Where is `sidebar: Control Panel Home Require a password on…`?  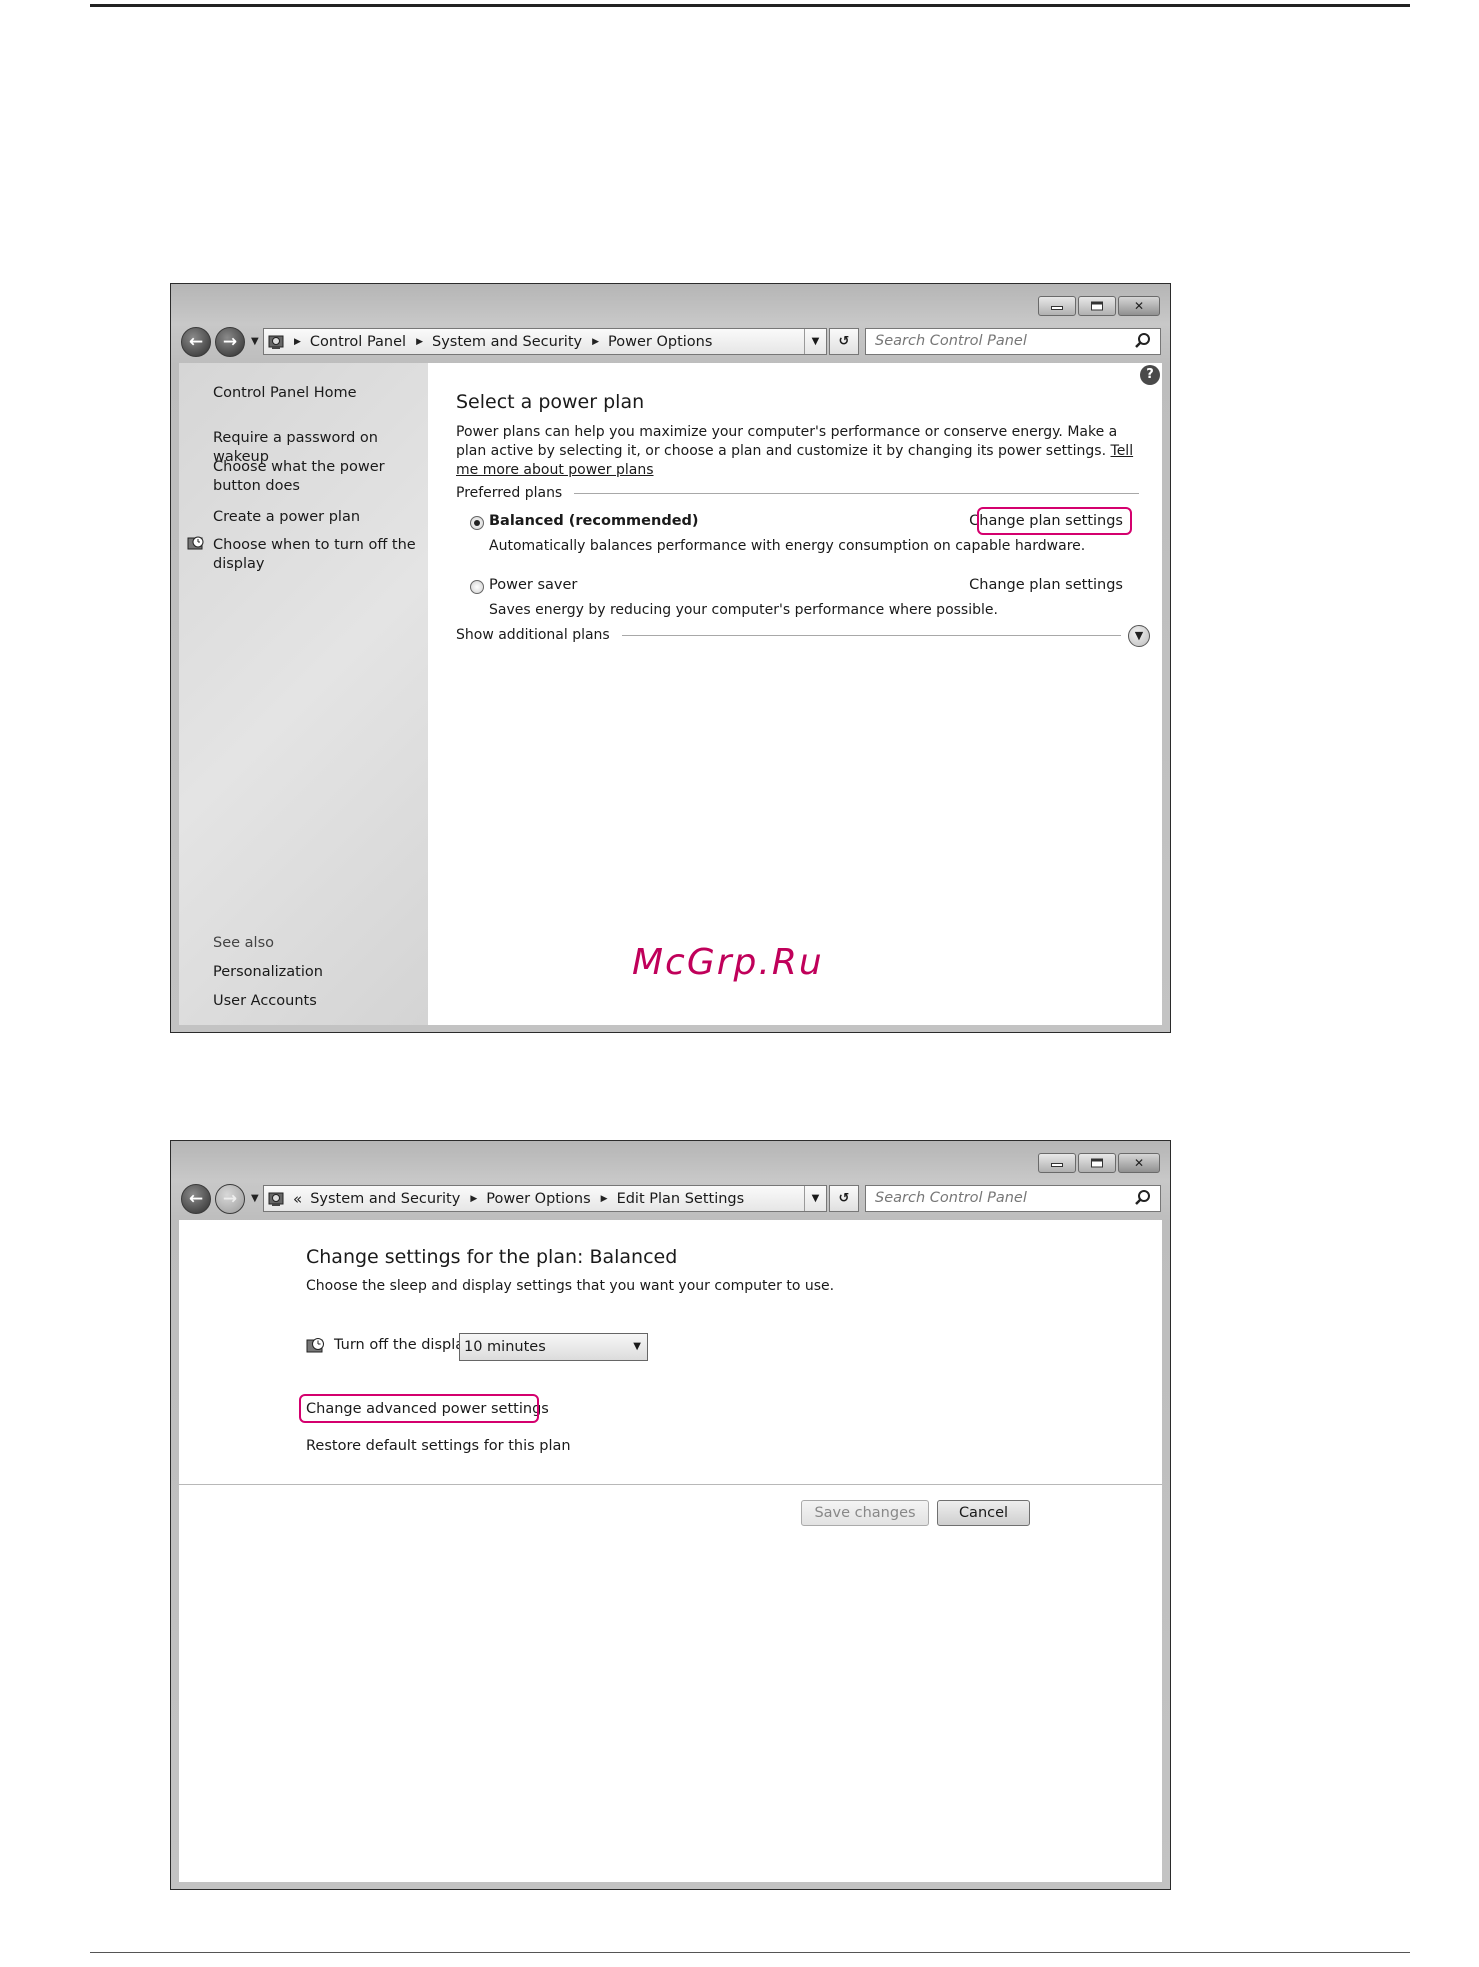
sidebar: Control Panel Home Require a password on… is located at coordinates (303, 694).